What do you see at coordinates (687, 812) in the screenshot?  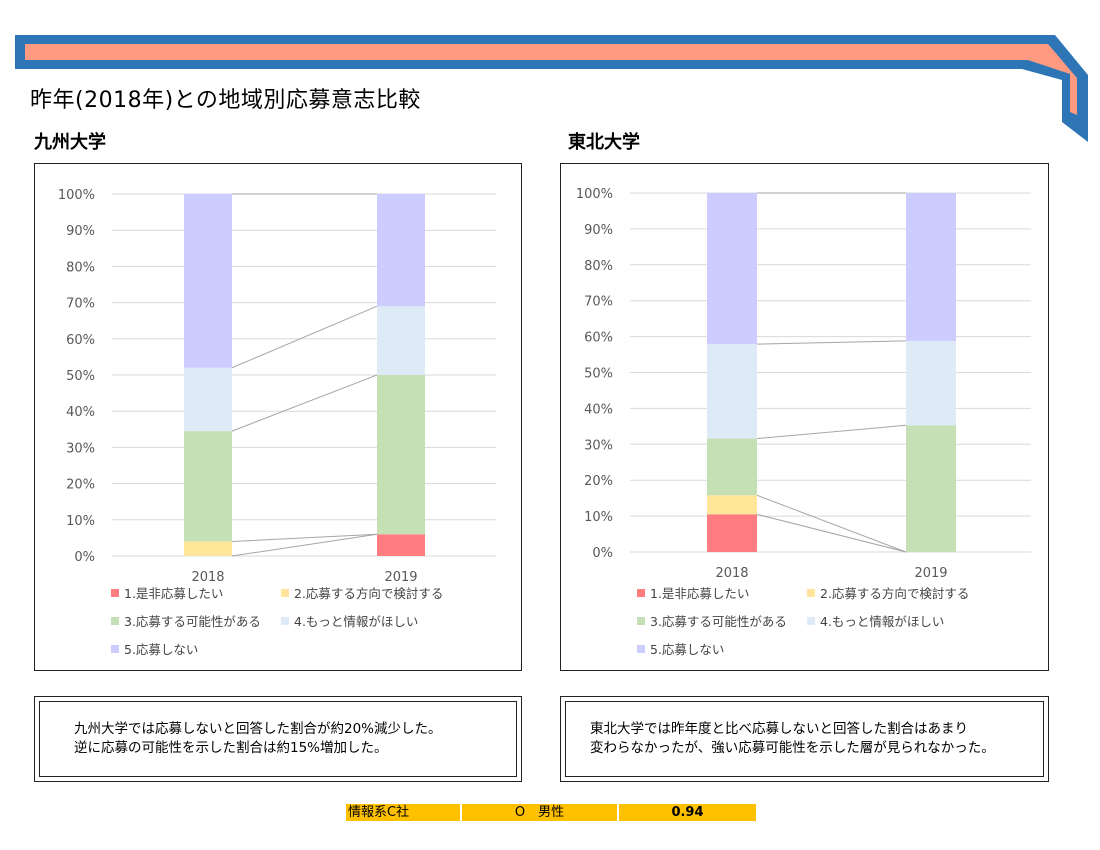 I see `footer-score: 0.94` at bounding box center [687, 812].